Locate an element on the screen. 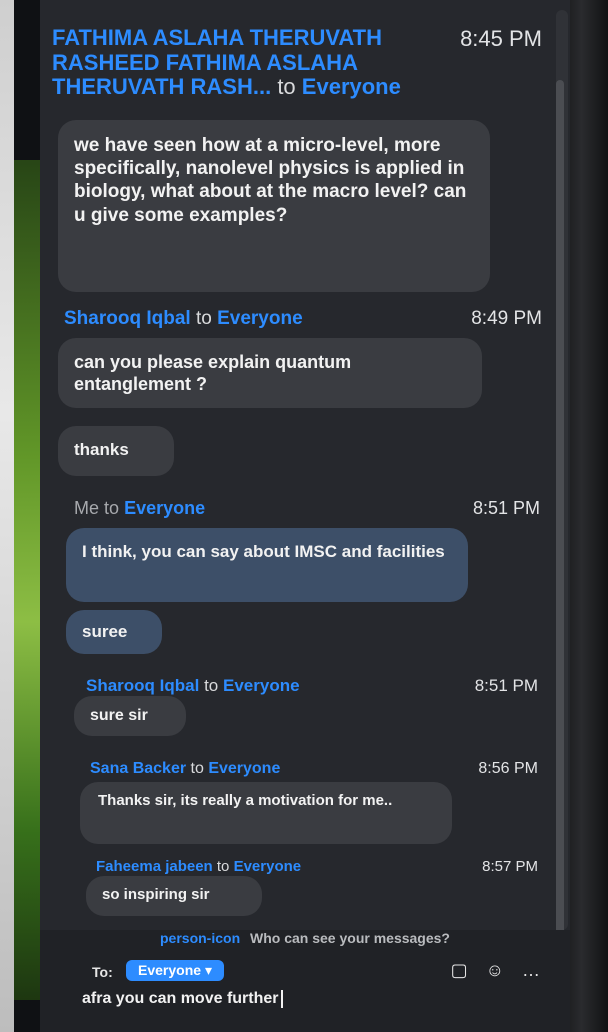 The image size is (608, 1032). scrollbar-thumb is located at coordinates (560, 510).